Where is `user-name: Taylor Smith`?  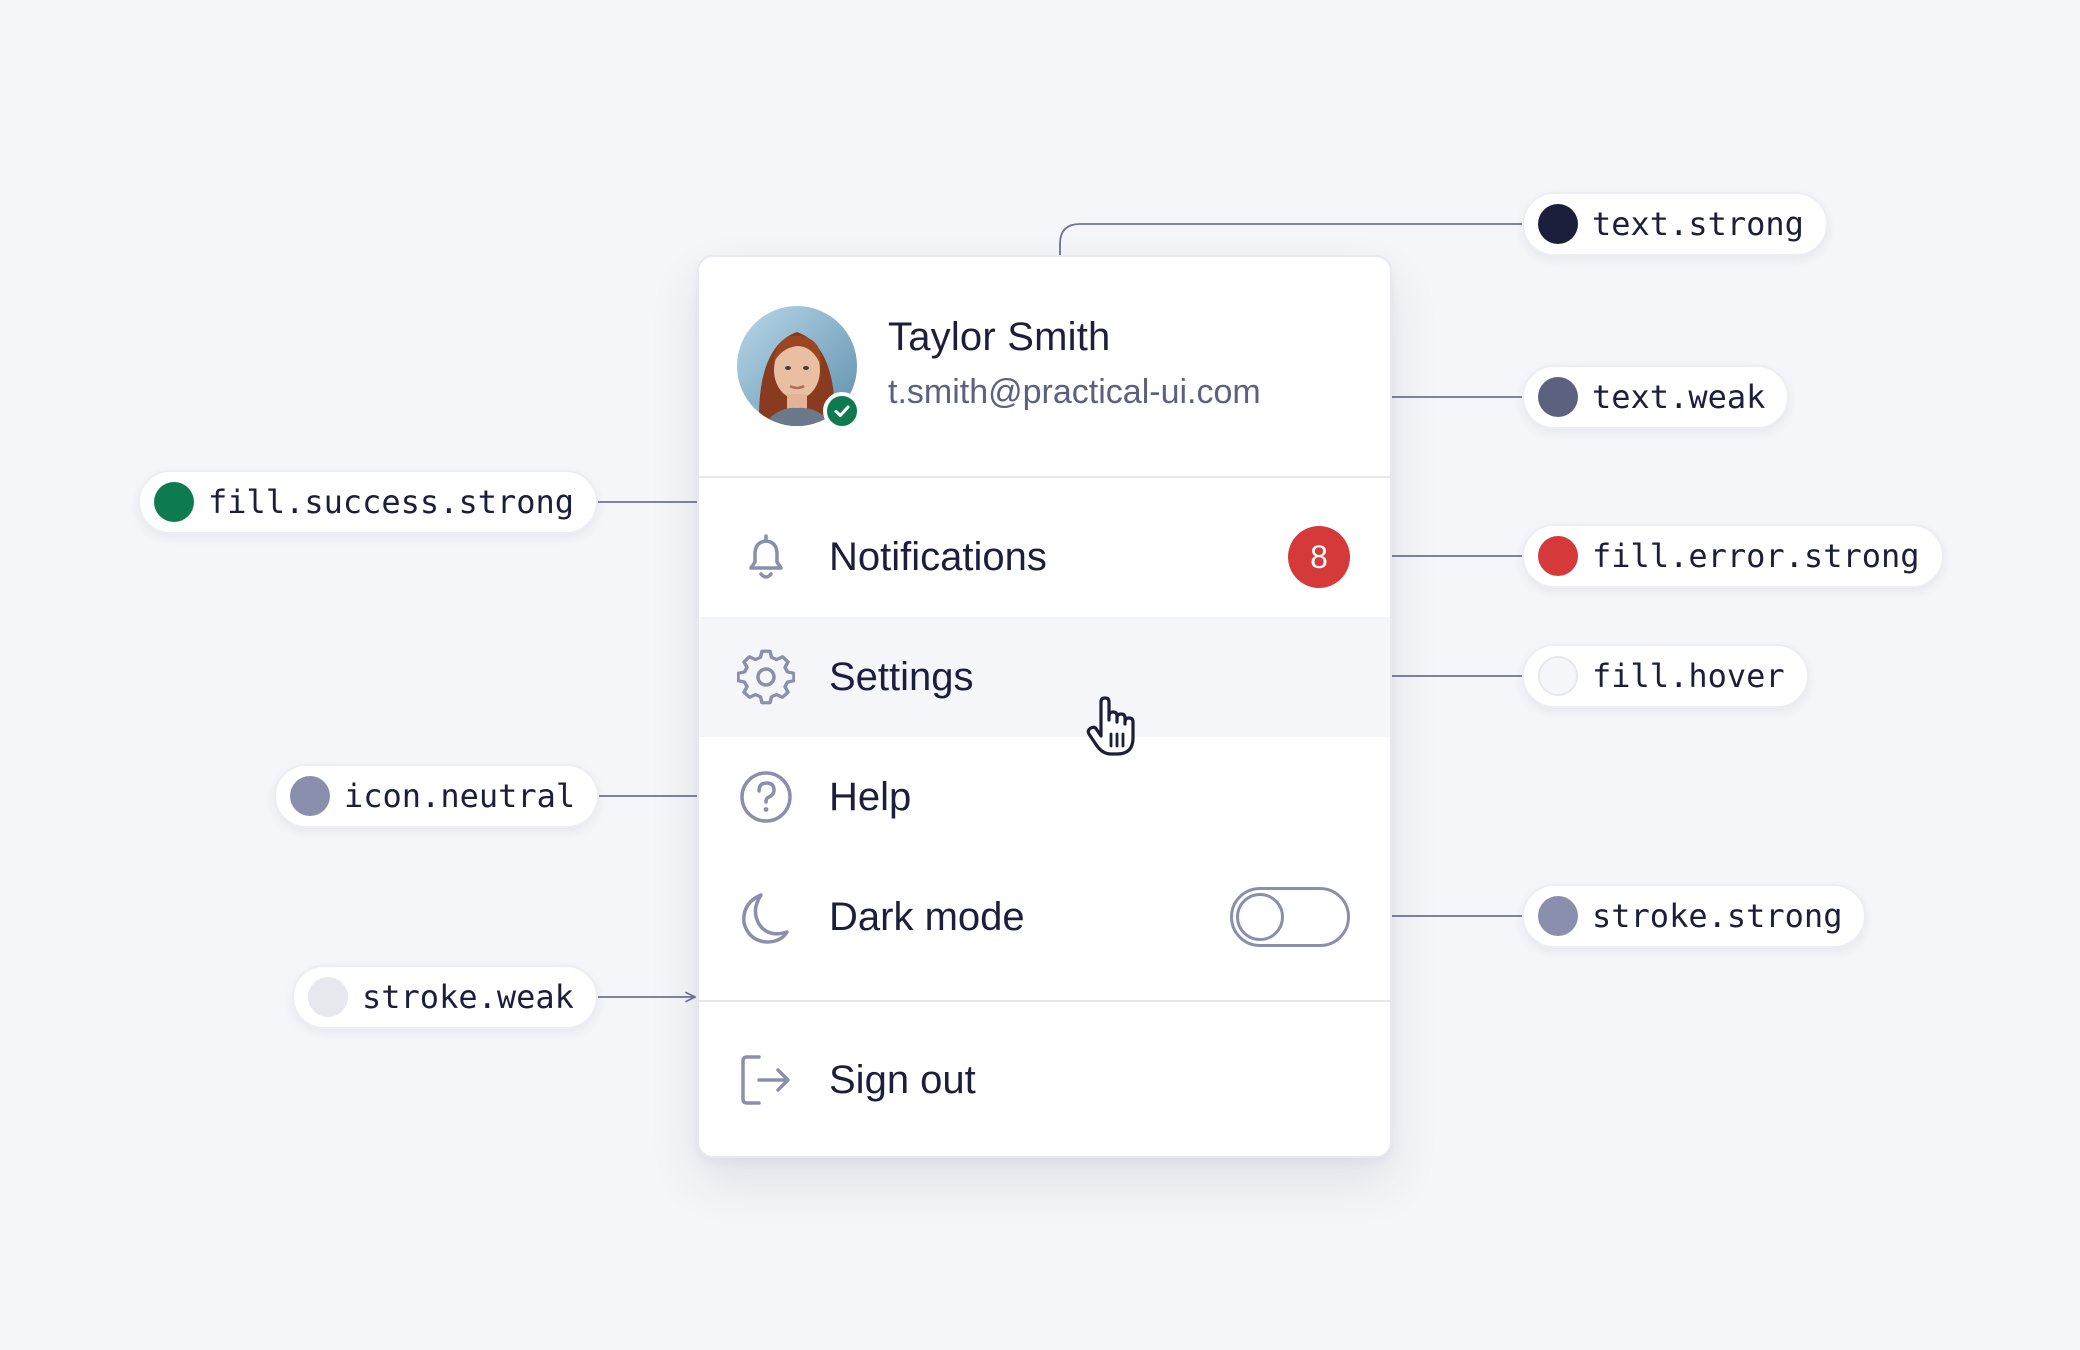
user-name: Taylor Smith is located at coordinates (999, 337).